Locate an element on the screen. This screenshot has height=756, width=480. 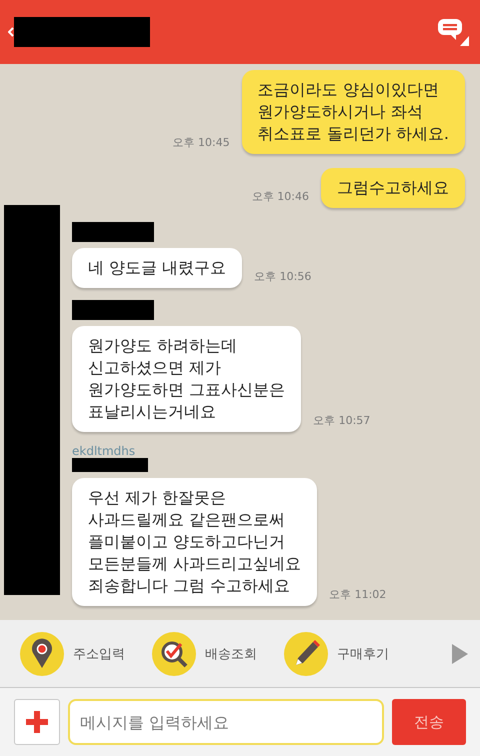
sent-message: 조금이라도 양심이있다면 원가양도하시거나 좌석 취소표로 돌리던가 하세요. is located at coordinates (353, 112).